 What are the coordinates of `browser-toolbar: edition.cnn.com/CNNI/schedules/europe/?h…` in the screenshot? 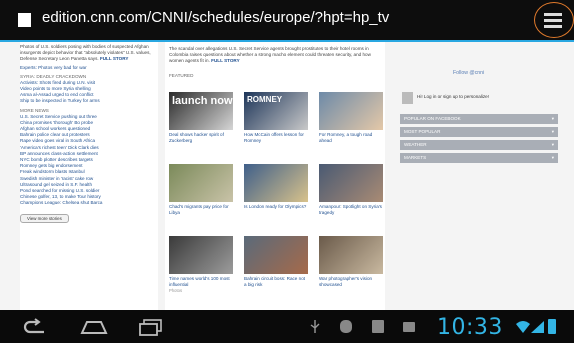 It's located at (287, 20).